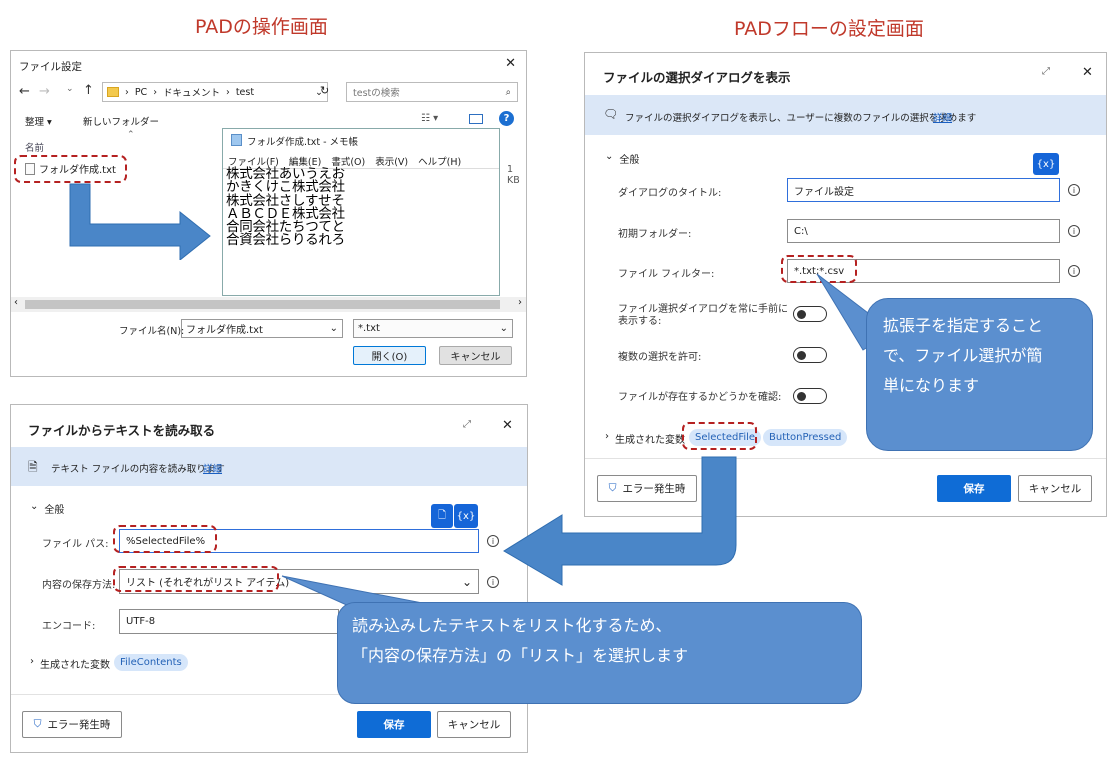 This screenshot has width=1110, height=763. I want to click on callout-line: 読み込みしたテキストをリスト化するため、, so click(512, 625).